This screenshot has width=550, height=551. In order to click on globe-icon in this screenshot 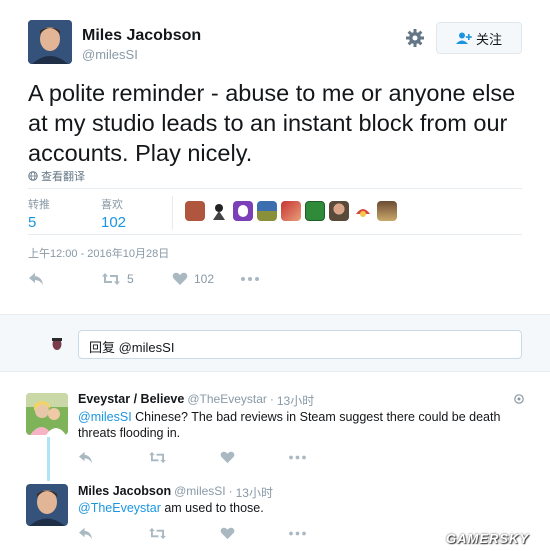, I will do `click(33, 176)`.